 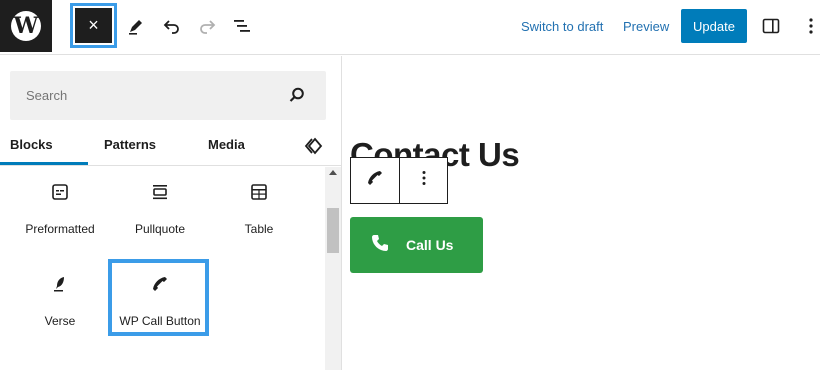 I want to click on settings-sidebar-icon, so click(x=771, y=26).